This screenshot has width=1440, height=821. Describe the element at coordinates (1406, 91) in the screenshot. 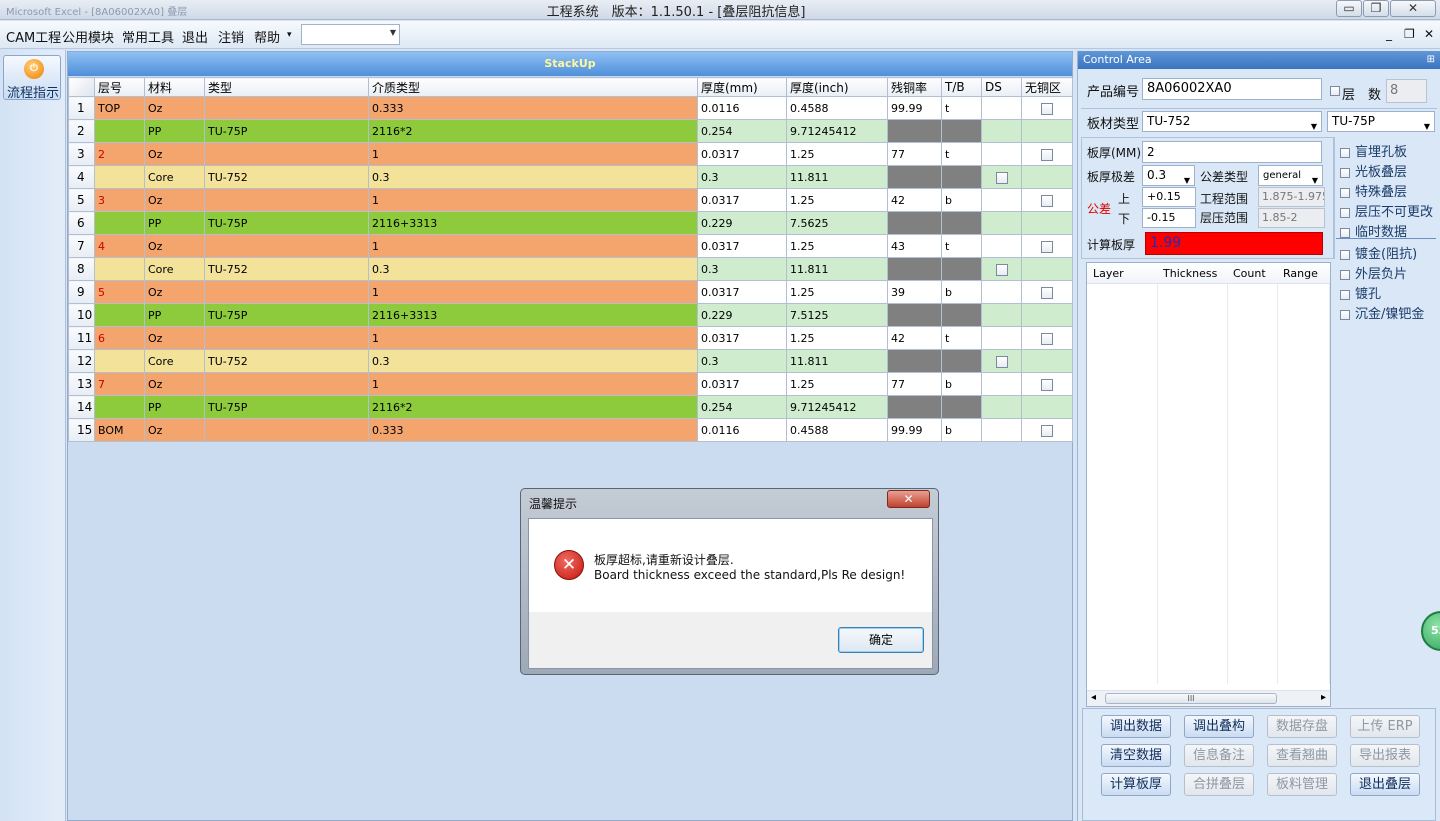

I see `layers-field: 8` at that location.